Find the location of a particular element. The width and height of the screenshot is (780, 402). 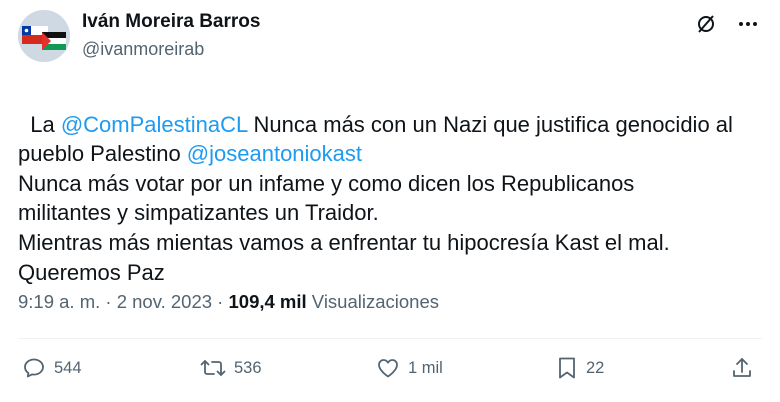

bookmark-count: 22 is located at coordinates (595, 367).